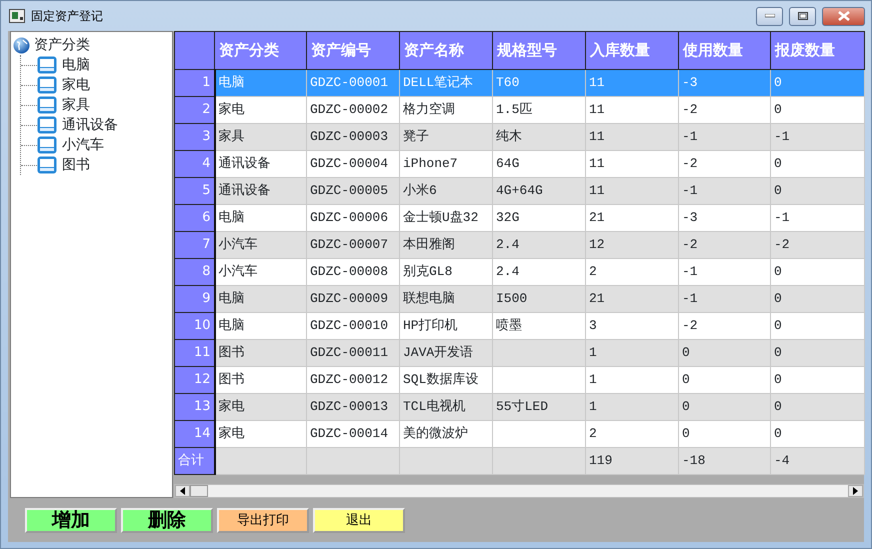  I want to click on tree-item: 家电, so click(76, 85).